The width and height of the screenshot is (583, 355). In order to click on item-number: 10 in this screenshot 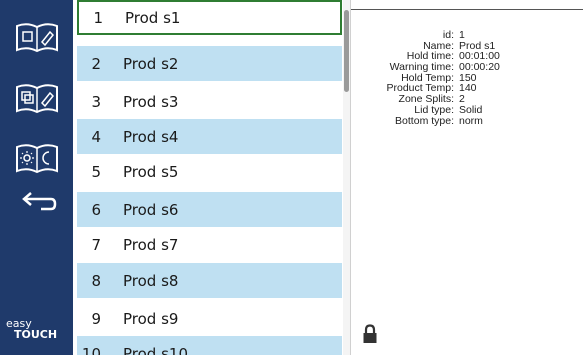, I will do `click(91, 349)`.